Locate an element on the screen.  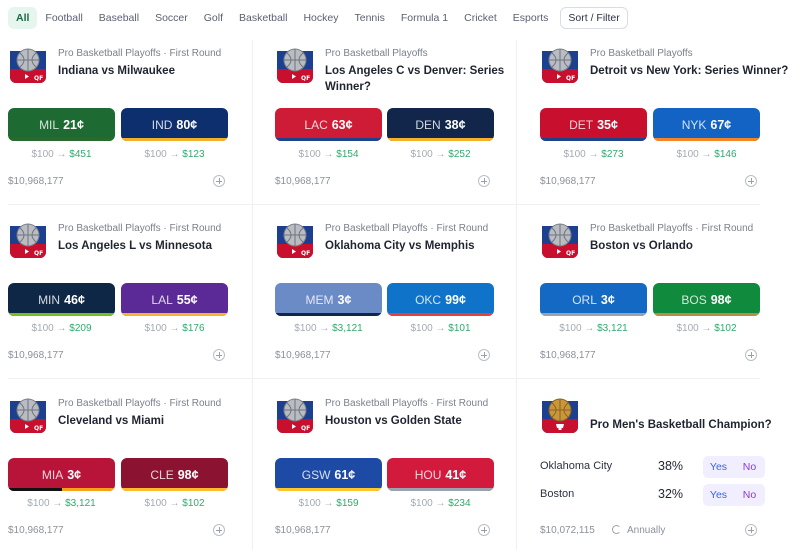
team-abbr: DEN is located at coordinates (428, 124).